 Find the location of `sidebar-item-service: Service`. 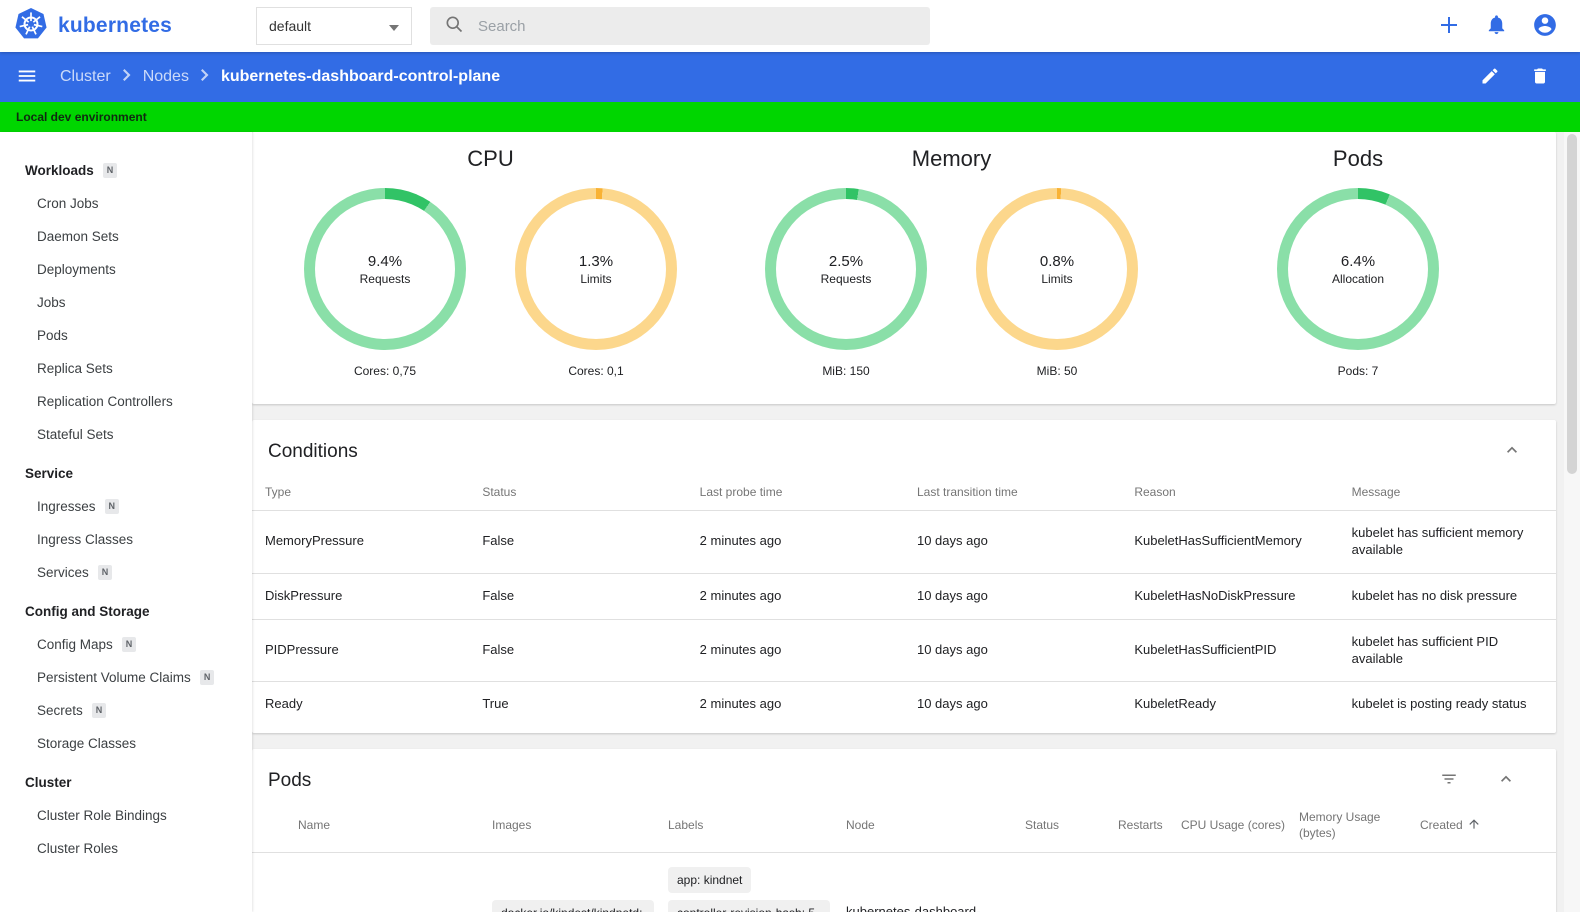

sidebar-item-service: Service is located at coordinates (126, 473).